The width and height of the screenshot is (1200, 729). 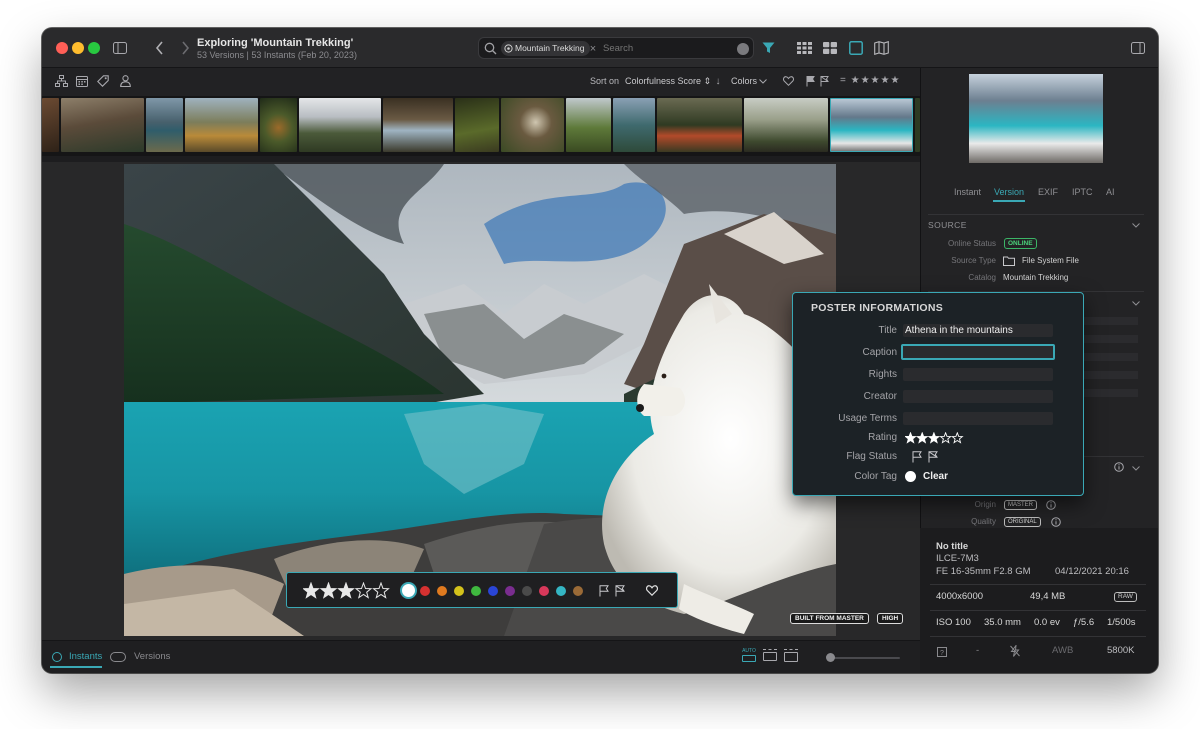 What do you see at coordinates (459, 591) in the screenshot?
I see `color-yellow-swatch` at bounding box center [459, 591].